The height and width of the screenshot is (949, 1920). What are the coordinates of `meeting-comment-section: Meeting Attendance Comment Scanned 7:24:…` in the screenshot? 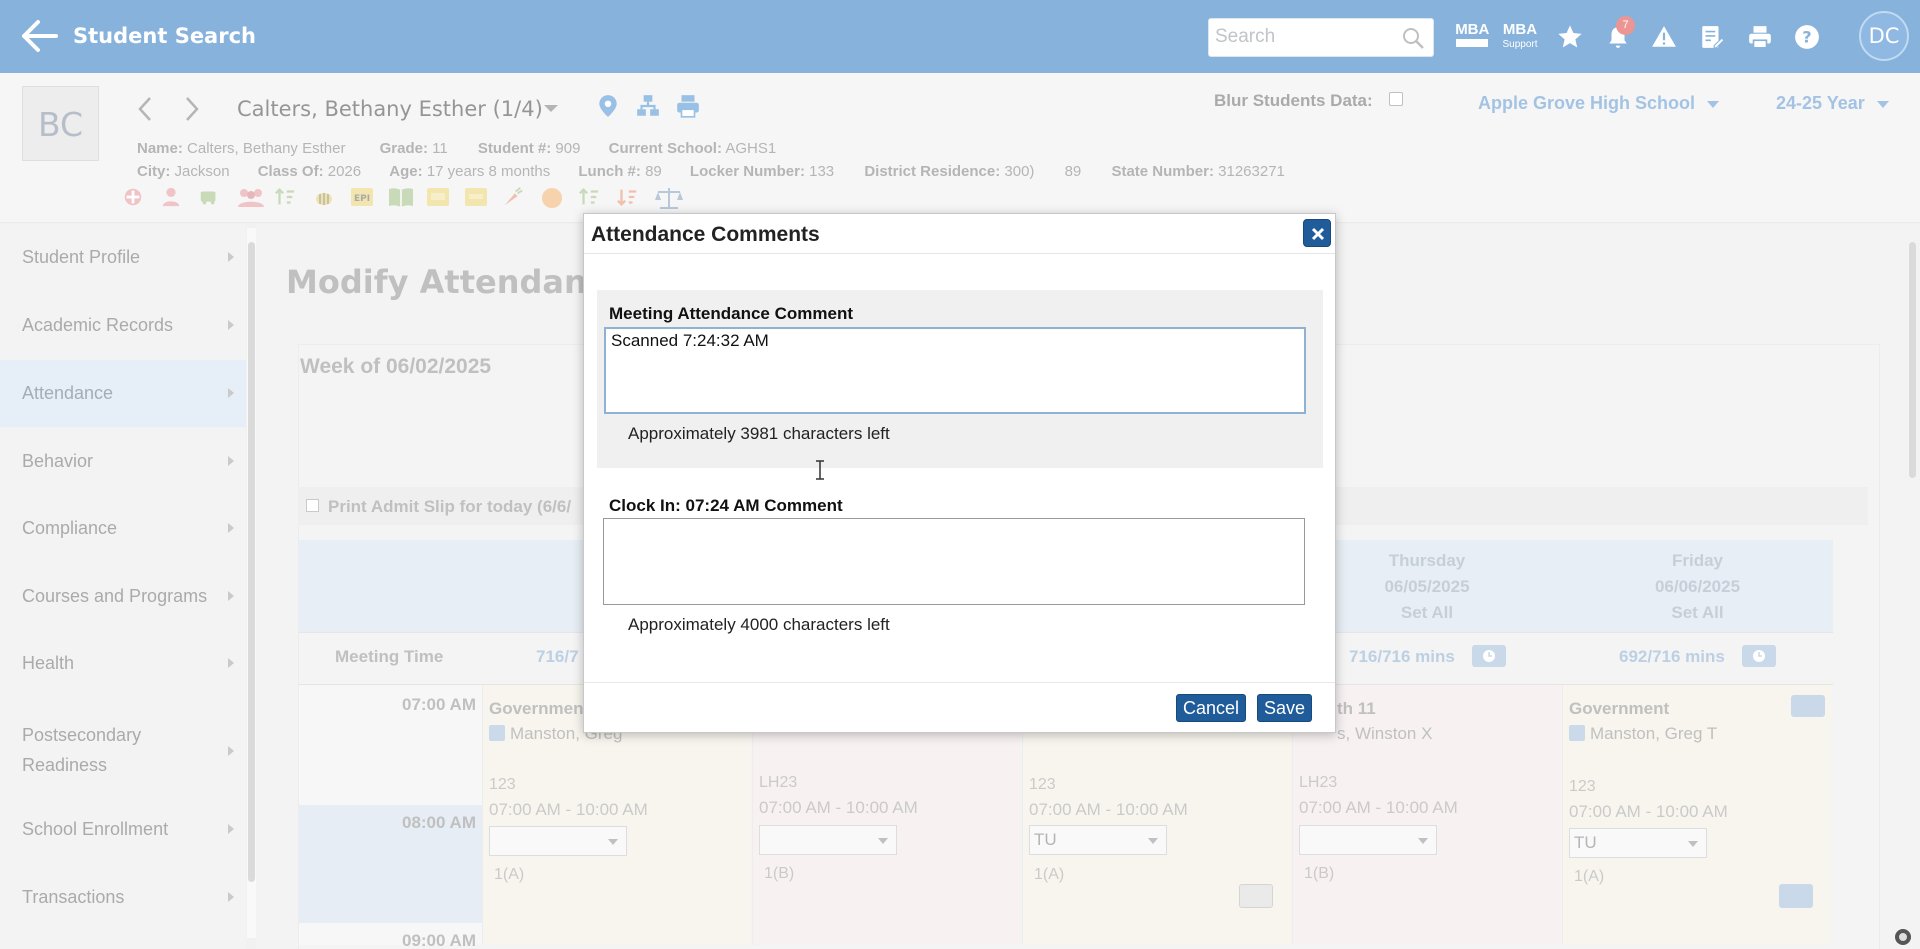 It's located at (960, 385).